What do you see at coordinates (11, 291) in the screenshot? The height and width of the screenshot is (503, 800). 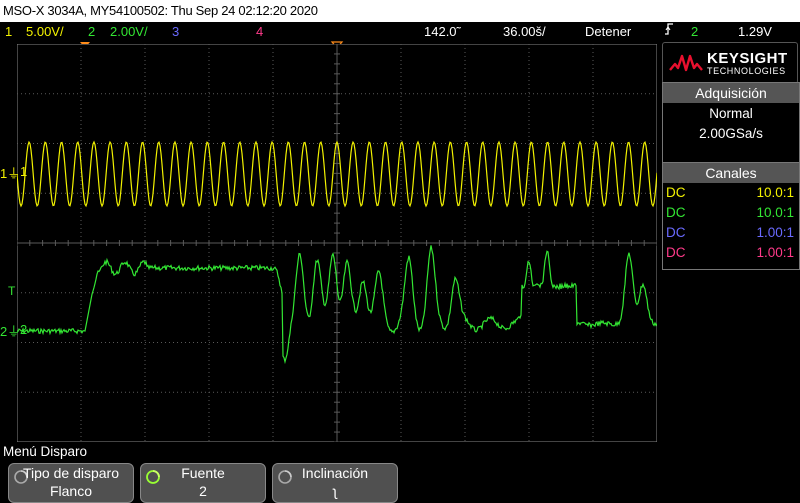 I see `trigger-level-marker: T` at bounding box center [11, 291].